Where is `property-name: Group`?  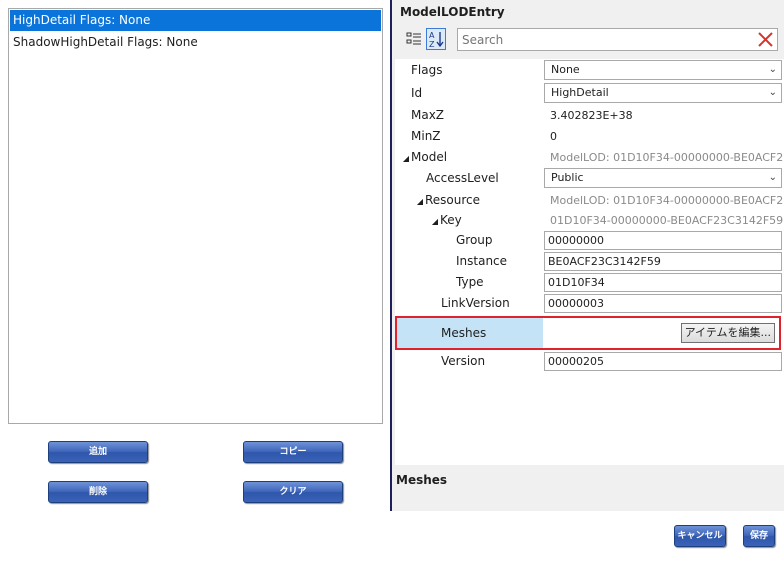
property-name: Group is located at coordinates (474, 240).